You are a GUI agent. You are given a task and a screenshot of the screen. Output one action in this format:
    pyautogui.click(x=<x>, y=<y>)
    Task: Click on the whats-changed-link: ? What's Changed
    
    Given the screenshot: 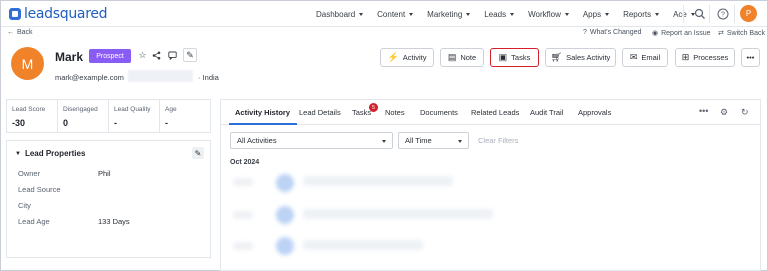 What is the action you would take?
    pyautogui.click(x=612, y=32)
    